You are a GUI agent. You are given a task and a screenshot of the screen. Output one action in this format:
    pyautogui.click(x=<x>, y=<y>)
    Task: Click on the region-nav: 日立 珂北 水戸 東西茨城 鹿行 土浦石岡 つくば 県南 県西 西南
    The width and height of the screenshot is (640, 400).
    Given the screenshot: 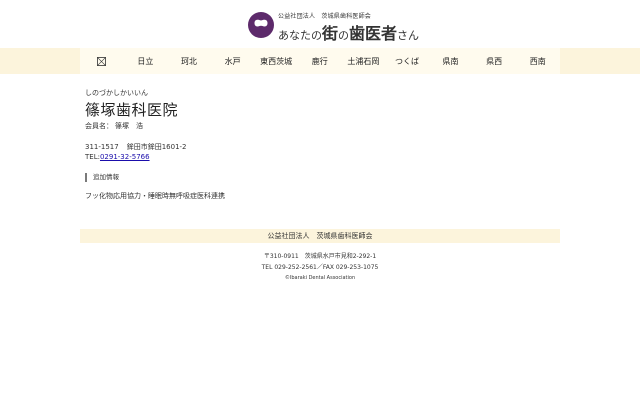 What is the action you would take?
    pyautogui.click(x=320, y=61)
    